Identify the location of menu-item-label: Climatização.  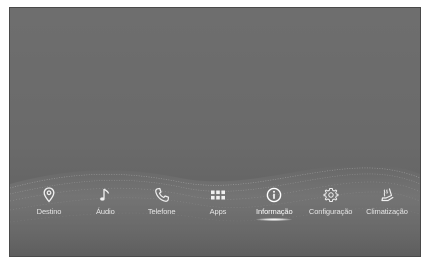
(387, 211).